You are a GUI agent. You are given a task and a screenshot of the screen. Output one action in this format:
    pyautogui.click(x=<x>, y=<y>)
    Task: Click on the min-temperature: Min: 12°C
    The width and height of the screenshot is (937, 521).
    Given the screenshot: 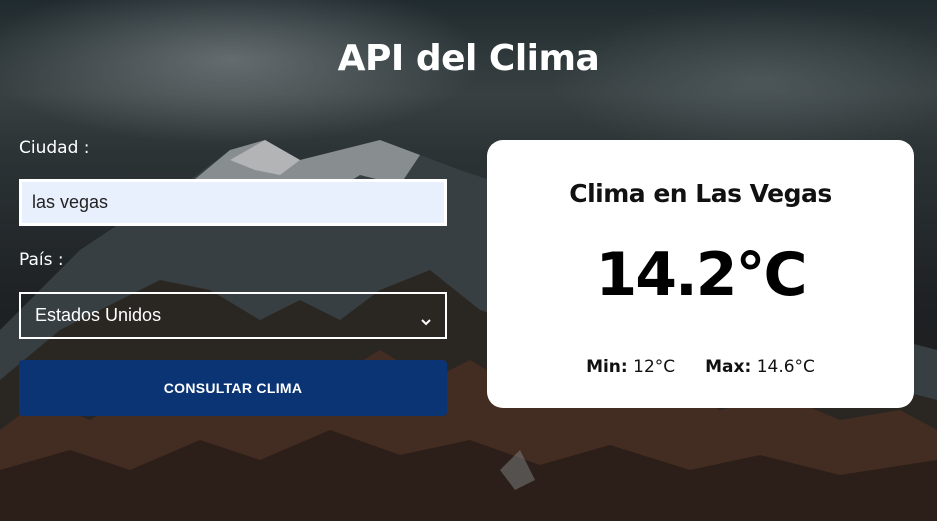 What is the action you would take?
    pyautogui.click(x=630, y=367)
    